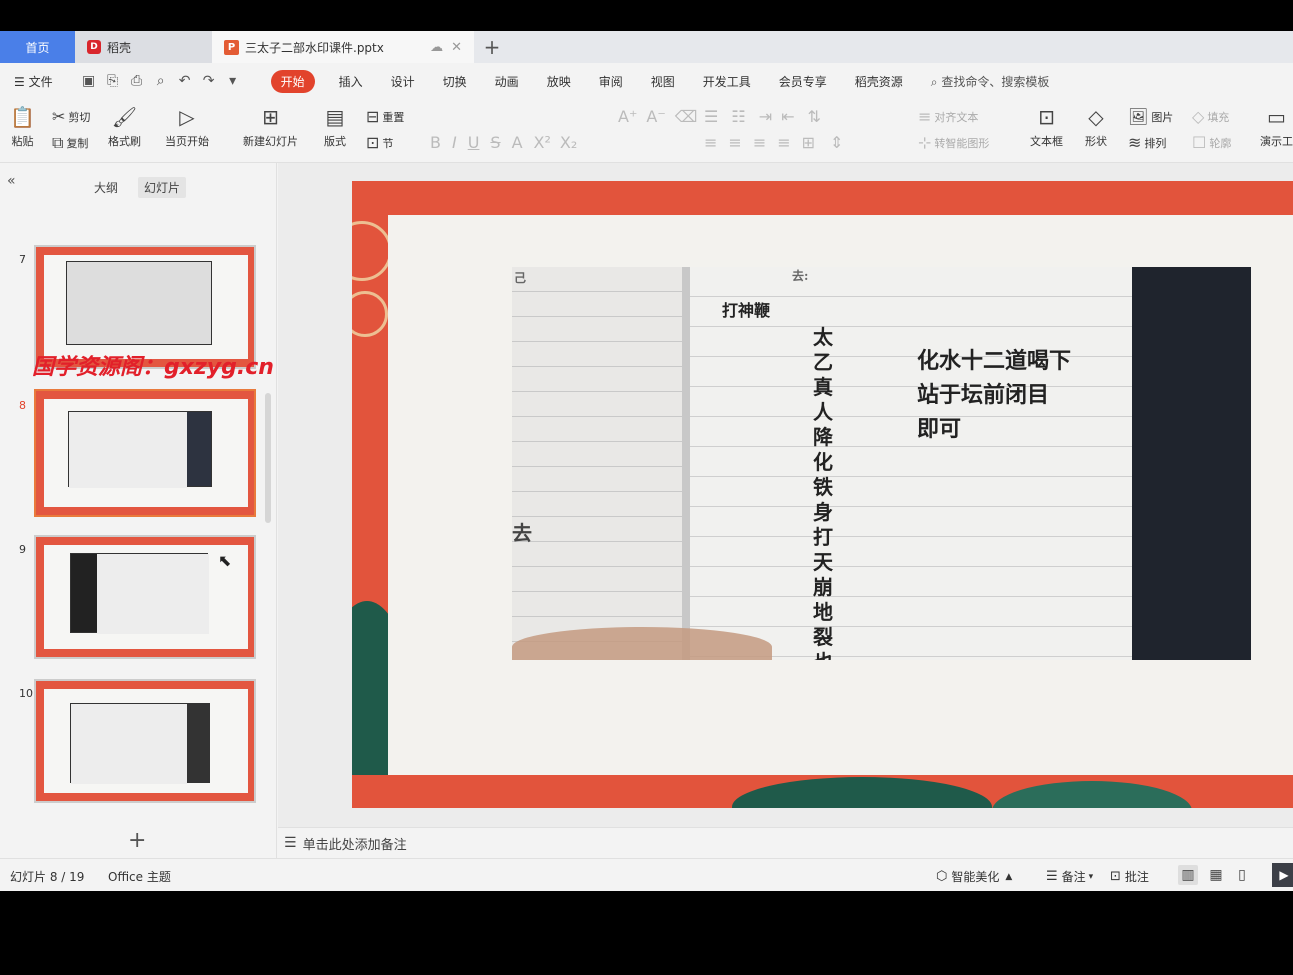  What do you see at coordinates (785, 842) in the screenshot?
I see `notes-bar: ☰ 单击此处添加备注` at bounding box center [785, 842].